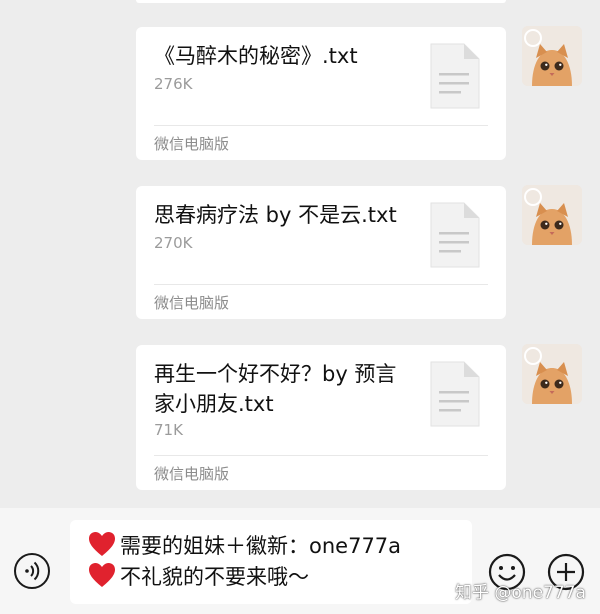 The image size is (600, 614). I want to click on file-message-card: 思春病疗法 by 不是云.txt 270K 微信电脑版, so click(321, 252).